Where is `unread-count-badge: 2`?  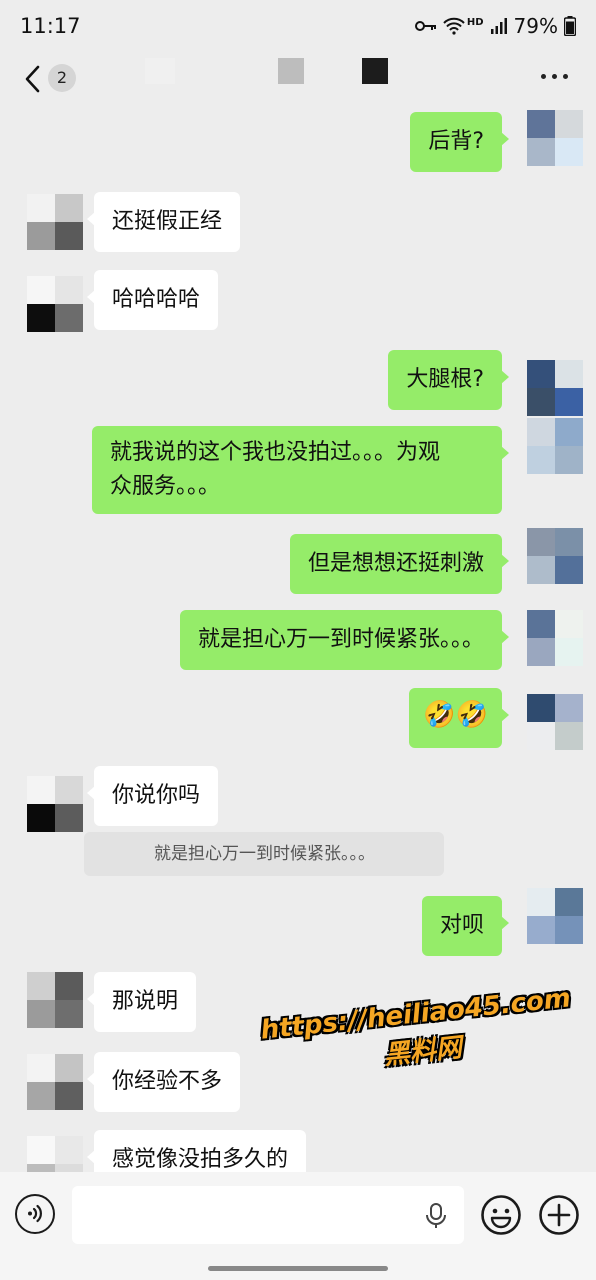 unread-count-badge: 2 is located at coordinates (62, 78).